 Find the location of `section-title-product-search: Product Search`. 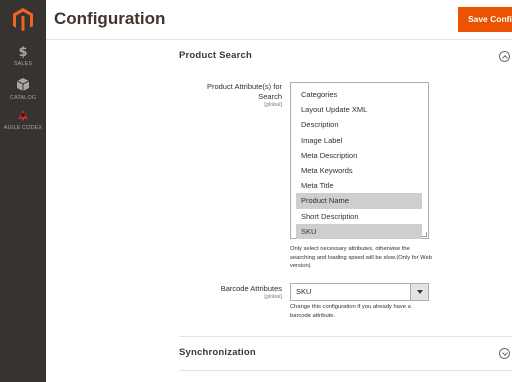

section-title-product-search: Product Search is located at coordinates (215, 55).